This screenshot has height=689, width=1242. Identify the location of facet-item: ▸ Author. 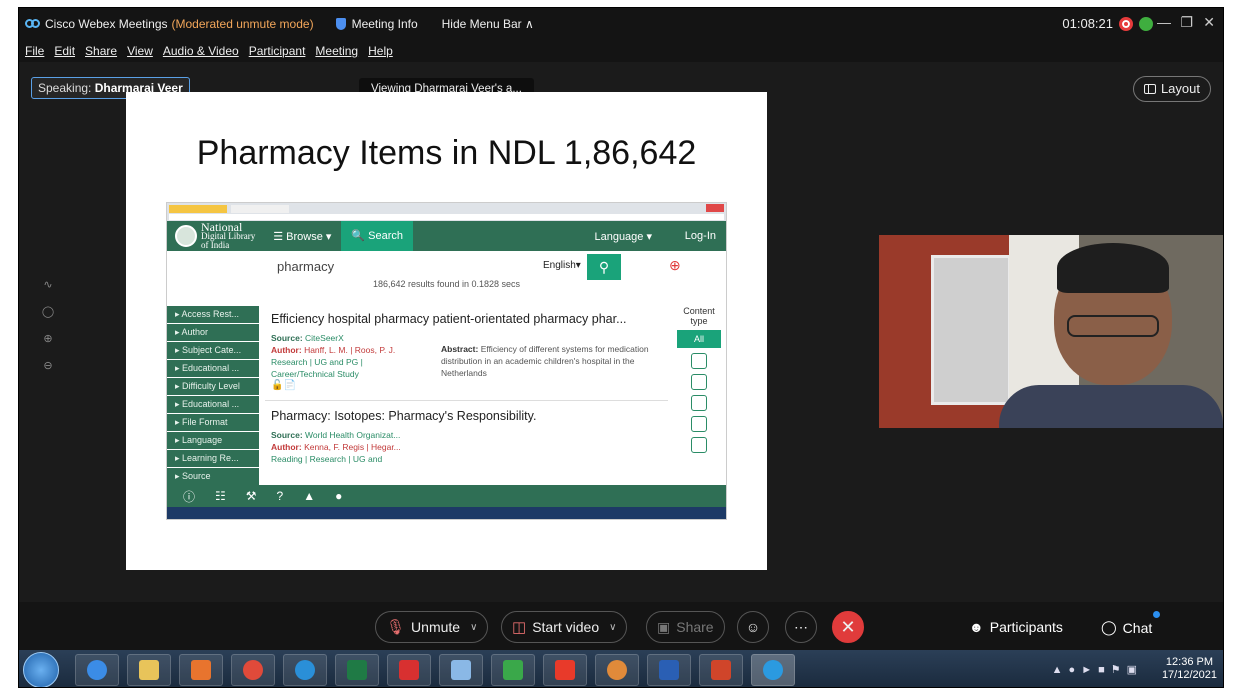
(213, 332).